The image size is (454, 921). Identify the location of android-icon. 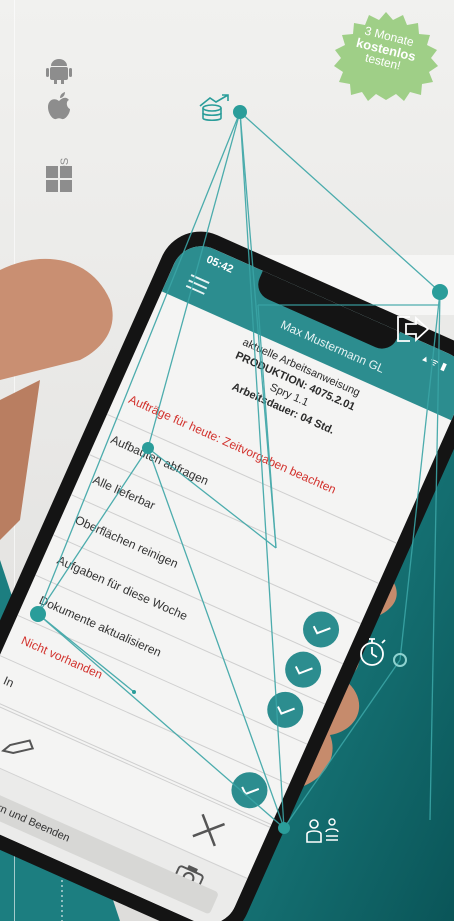
(59, 71).